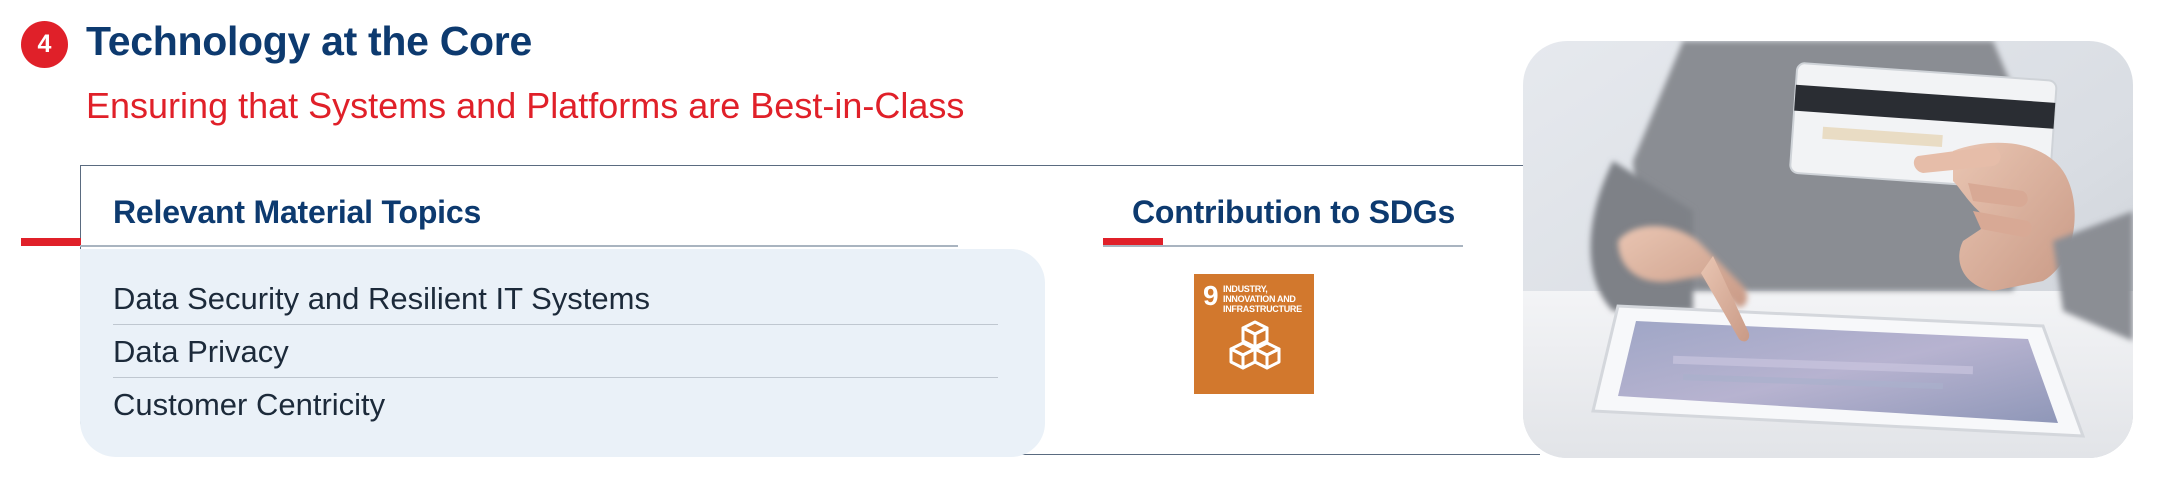 The height and width of the screenshot is (484, 2168). I want to click on cubes-icon, so click(1255, 345).